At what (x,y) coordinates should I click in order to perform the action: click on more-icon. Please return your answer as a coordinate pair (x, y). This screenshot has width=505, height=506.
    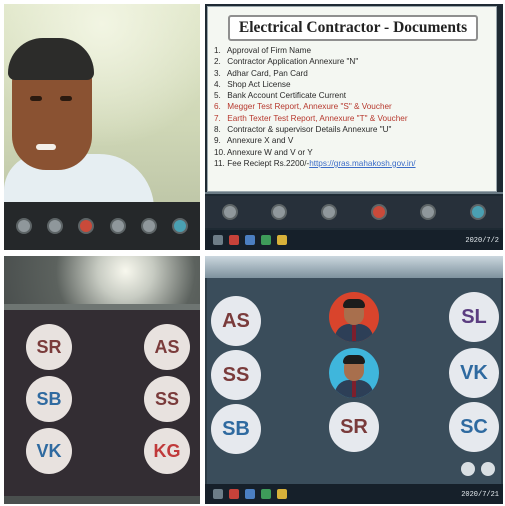
    Looking at the image, I should click on (468, 469).